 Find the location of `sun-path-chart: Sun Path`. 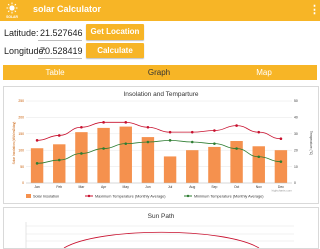

sun-path-chart: Sun Path is located at coordinates (159, 230).